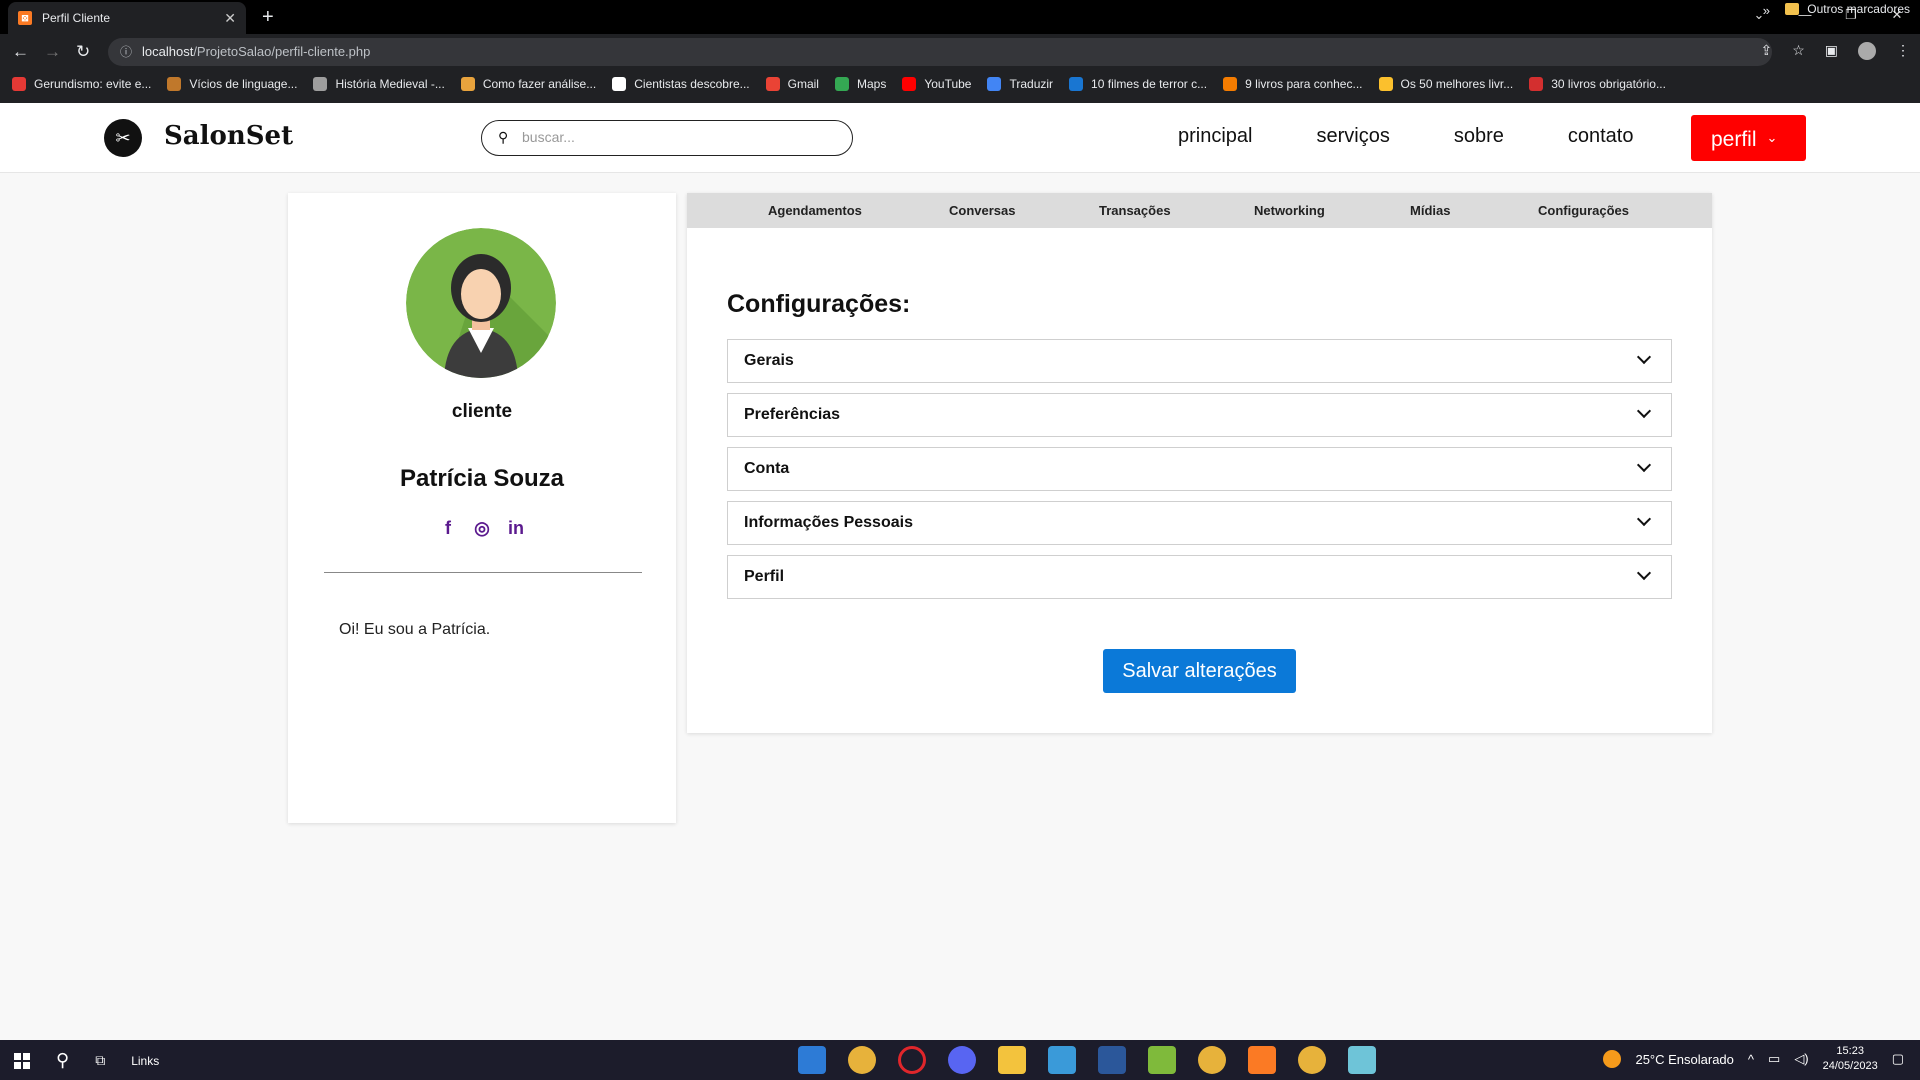  I want to click on accordion-informacoes-pessoais: Informações Pessoais, so click(1199, 523).